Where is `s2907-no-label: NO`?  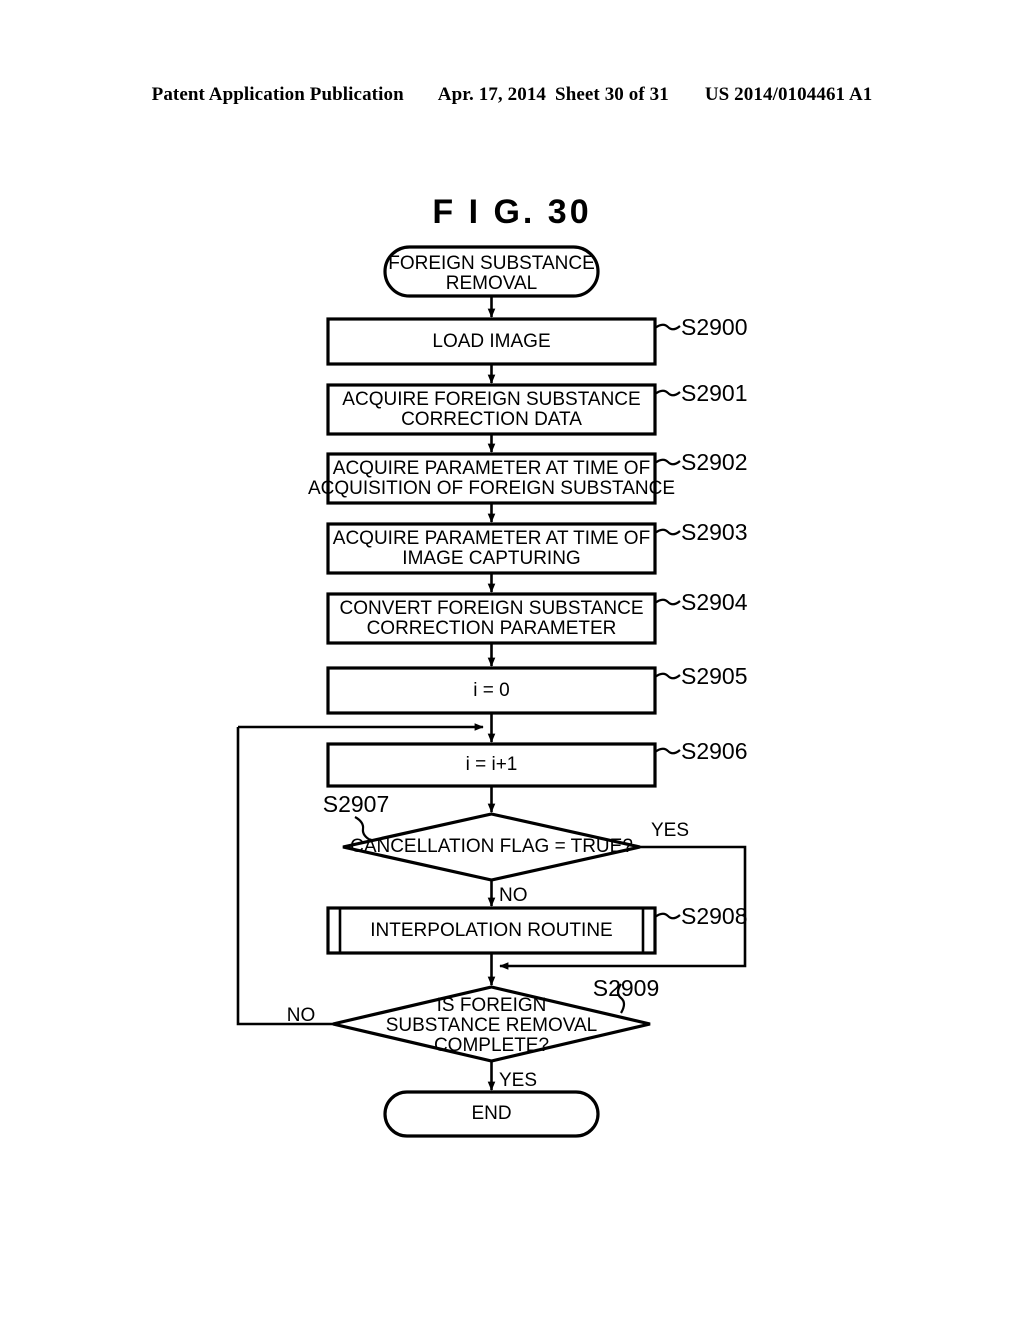 s2907-no-label: NO is located at coordinates (513, 895).